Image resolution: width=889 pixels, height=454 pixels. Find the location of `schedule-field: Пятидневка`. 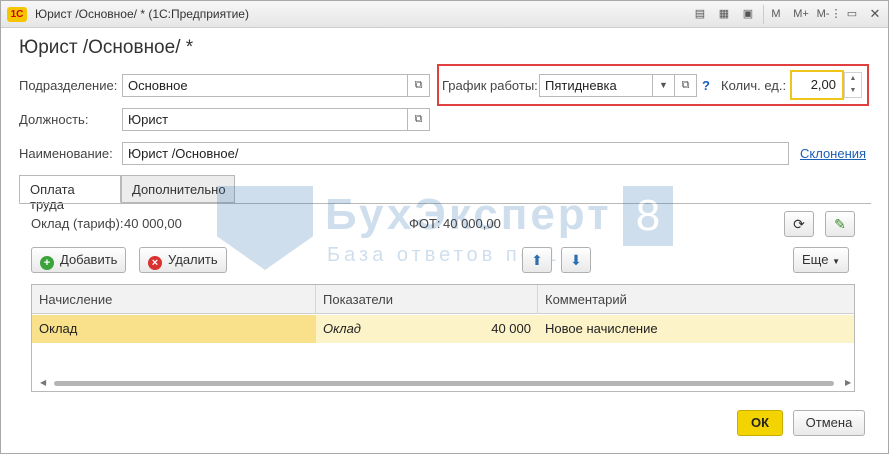

schedule-field: Пятидневка is located at coordinates (596, 85).